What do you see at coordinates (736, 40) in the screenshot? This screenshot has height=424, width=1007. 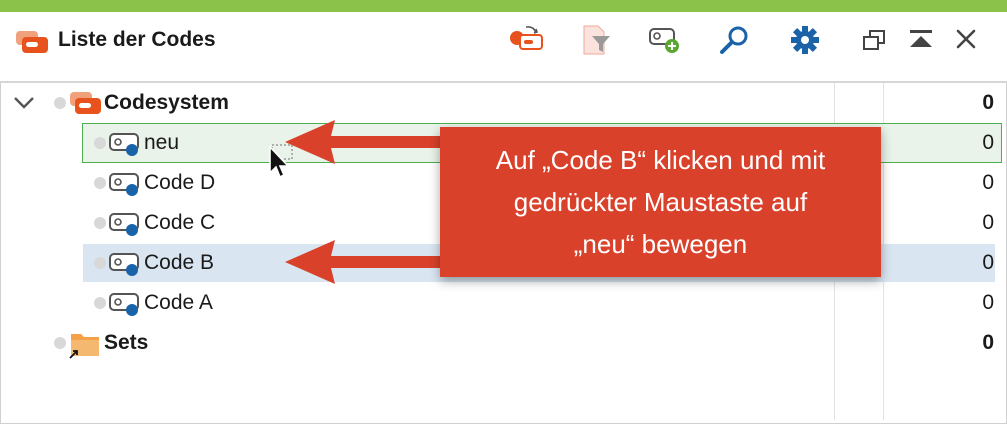 I see `search-icon` at bounding box center [736, 40].